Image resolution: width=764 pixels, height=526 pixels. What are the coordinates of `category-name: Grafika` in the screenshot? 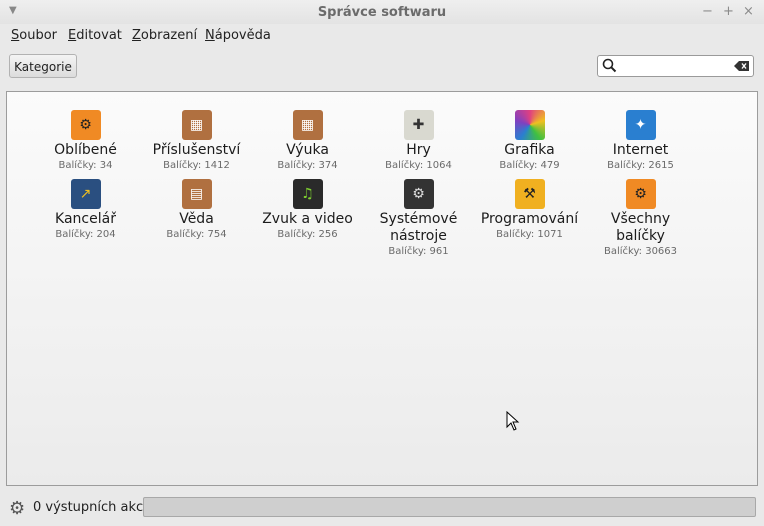 It's located at (529, 150).